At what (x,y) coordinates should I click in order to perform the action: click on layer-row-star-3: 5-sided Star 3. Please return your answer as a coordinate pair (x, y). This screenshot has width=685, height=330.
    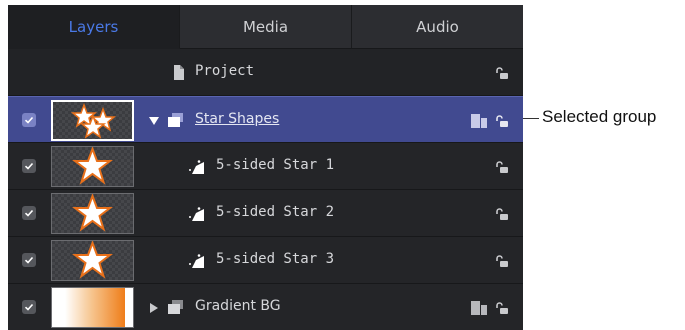
    Looking at the image, I should click on (265, 260).